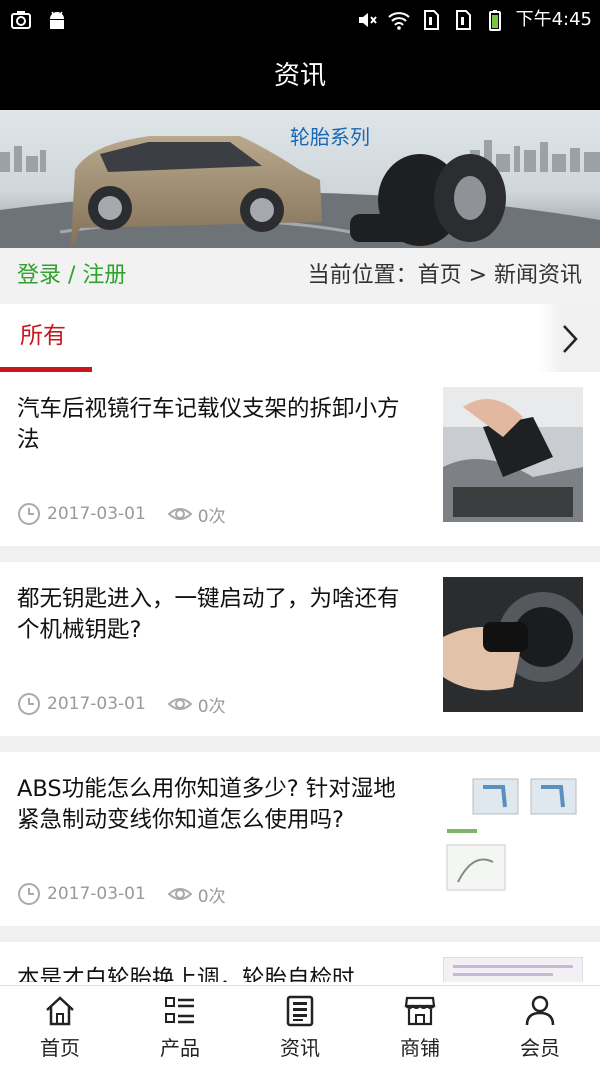 This screenshot has height=1068, width=600. What do you see at coordinates (60, 1011) in the screenshot?
I see `home-icon` at bounding box center [60, 1011].